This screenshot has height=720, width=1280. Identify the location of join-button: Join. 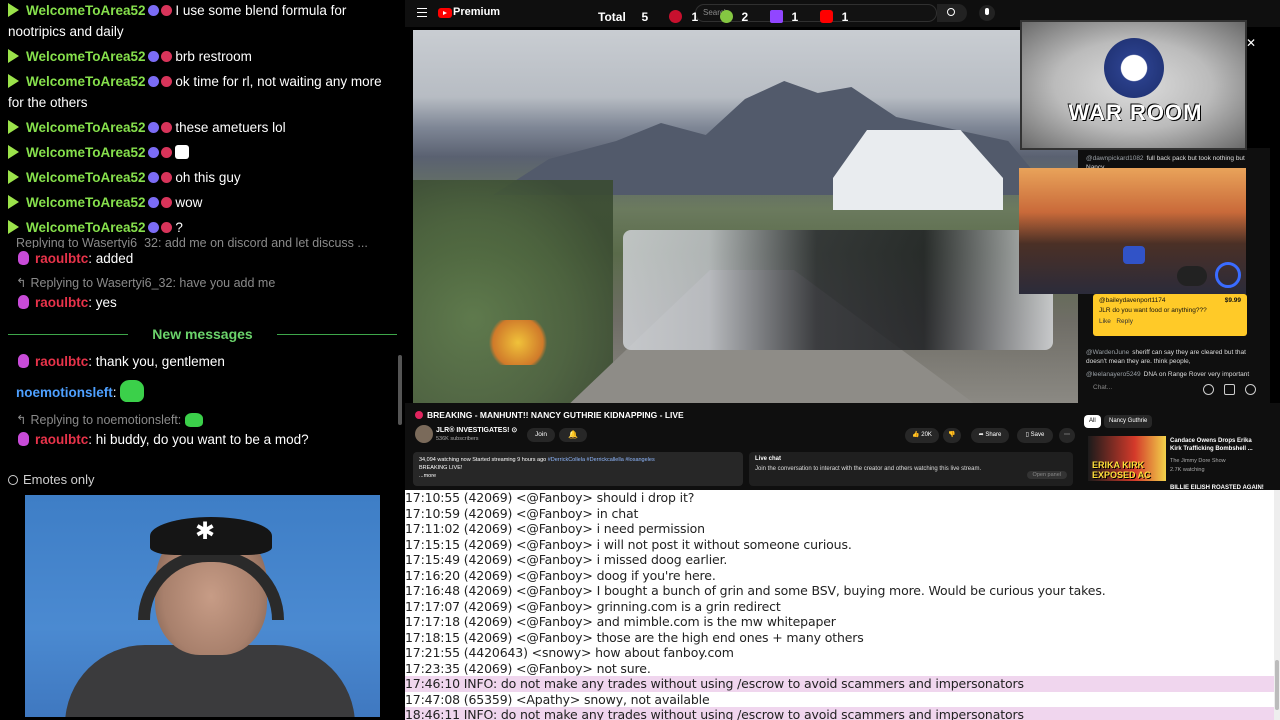
(541, 435).